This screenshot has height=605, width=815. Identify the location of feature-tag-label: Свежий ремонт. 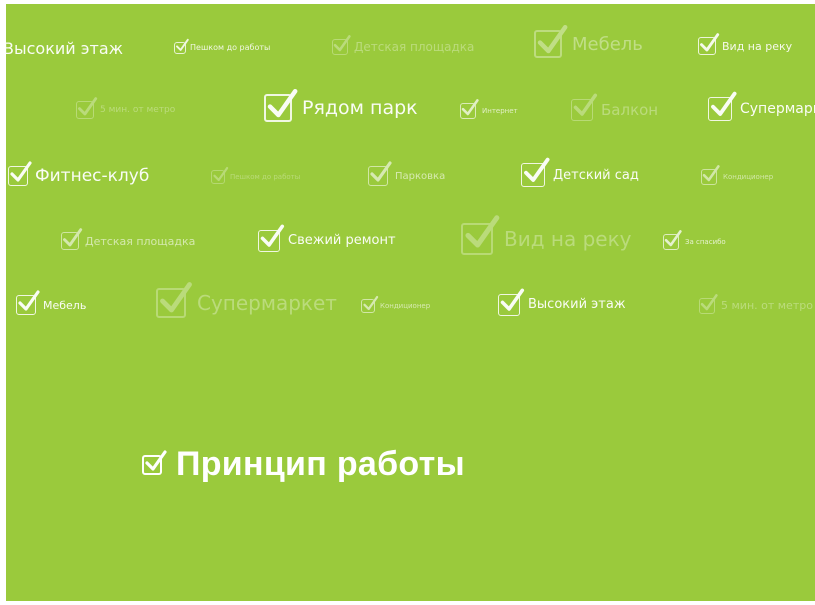
(342, 241).